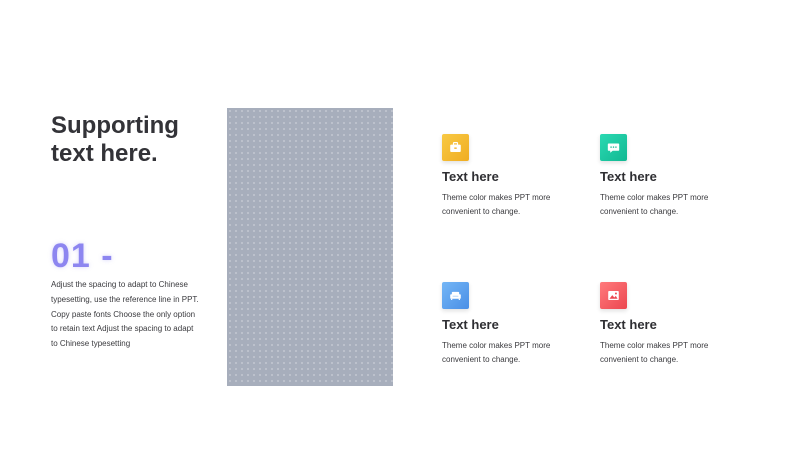 Image resolution: width=800 pixels, height=450 pixels. Describe the element at coordinates (82, 256) in the screenshot. I see `section-number: 01 -` at that location.